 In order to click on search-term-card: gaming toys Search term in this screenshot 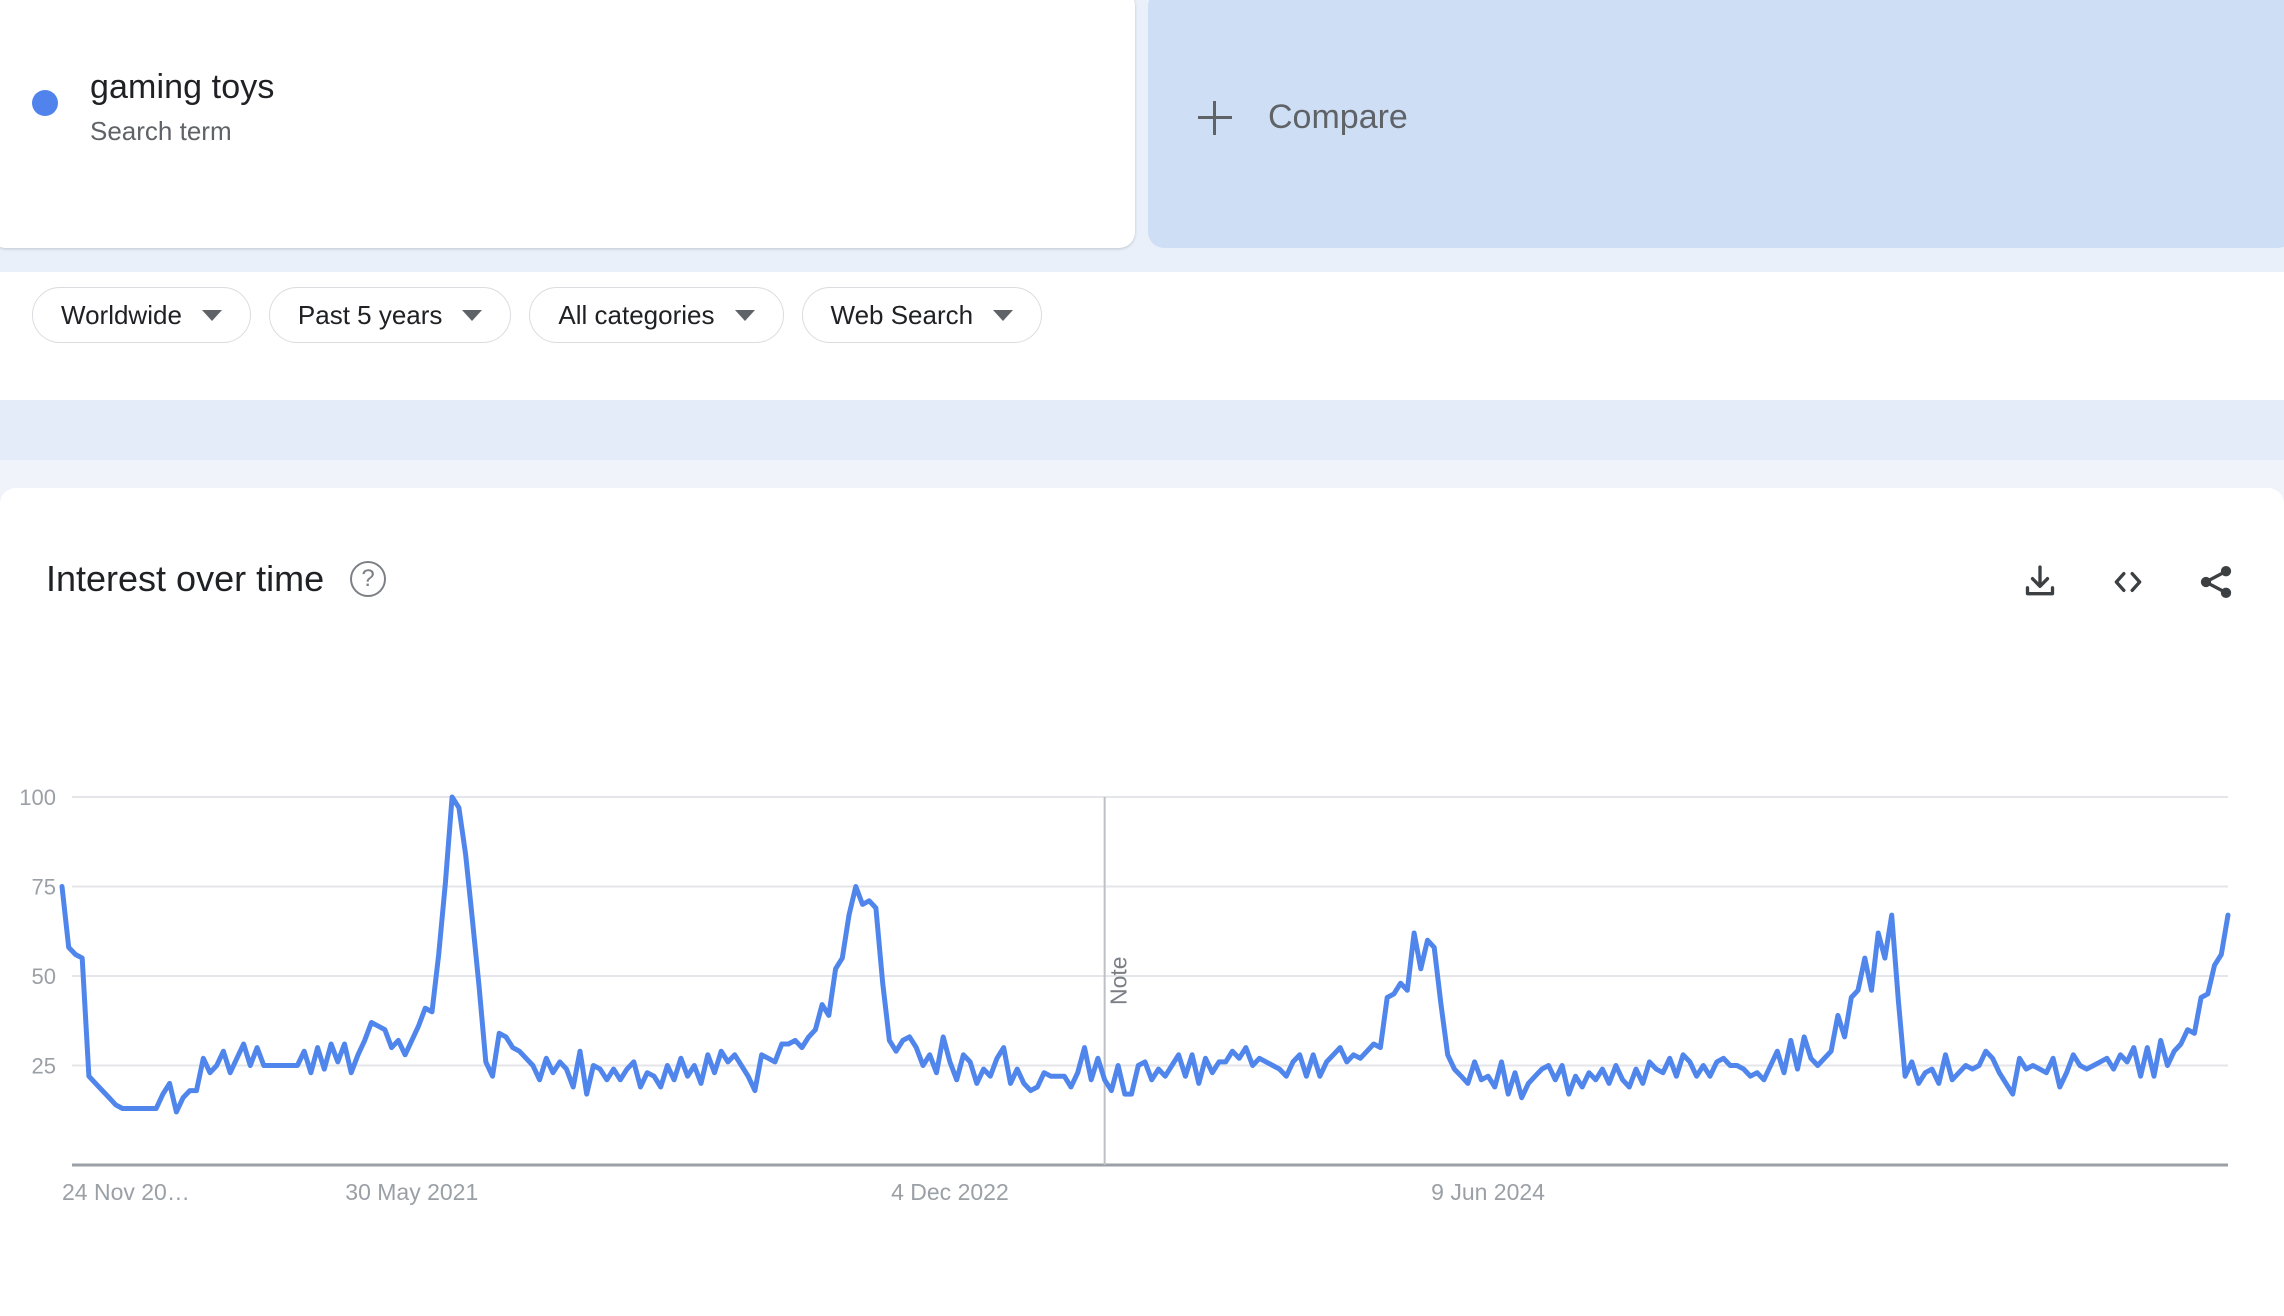, I will do `click(567, 124)`.